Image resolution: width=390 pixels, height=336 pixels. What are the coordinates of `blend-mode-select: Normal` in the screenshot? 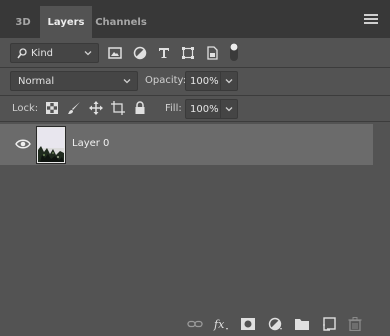 It's located at (74, 81).